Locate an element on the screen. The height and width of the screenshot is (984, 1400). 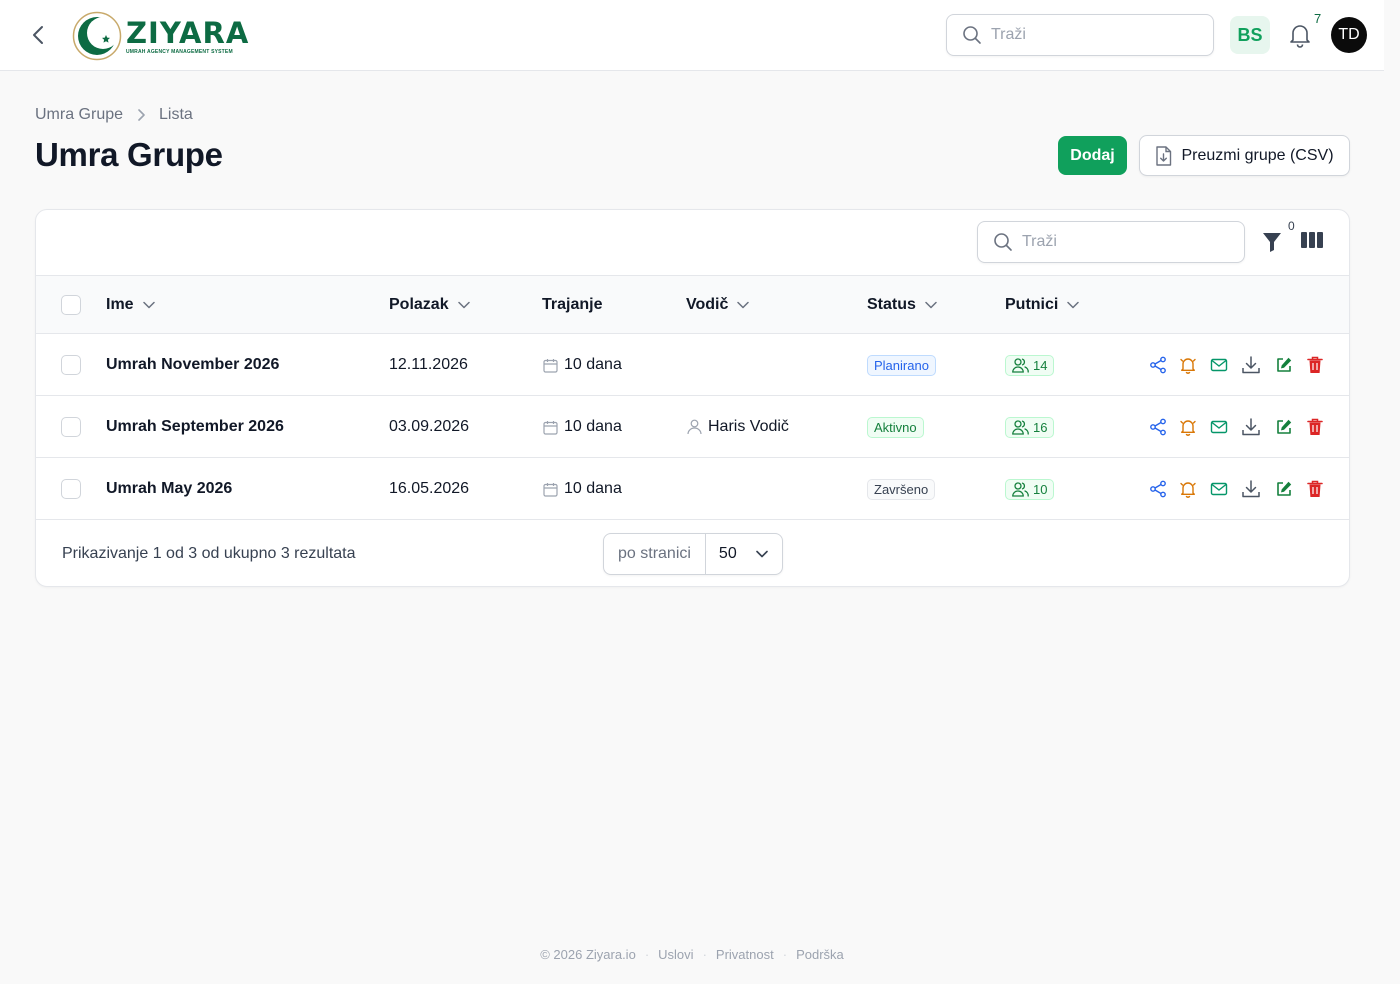
logo-subtitle: UMRAH AGENCY MANAGEMENT SYSTEM is located at coordinates (179, 51).